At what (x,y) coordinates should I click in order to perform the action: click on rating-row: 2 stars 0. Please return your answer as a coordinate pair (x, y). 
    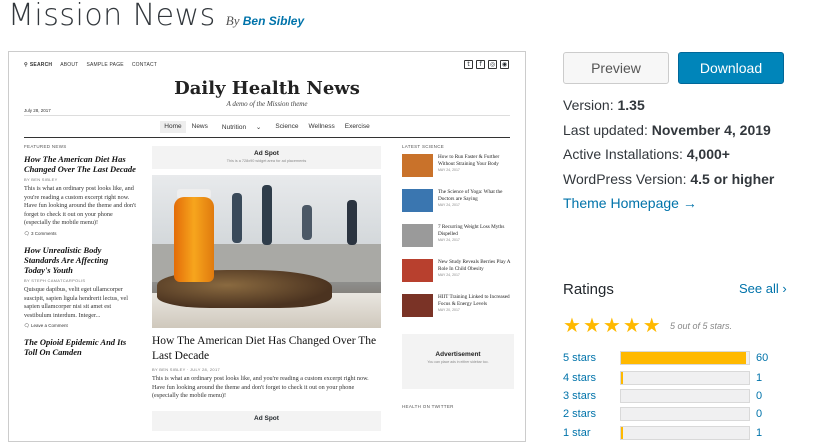
    Looking at the image, I should click on (670, 414).